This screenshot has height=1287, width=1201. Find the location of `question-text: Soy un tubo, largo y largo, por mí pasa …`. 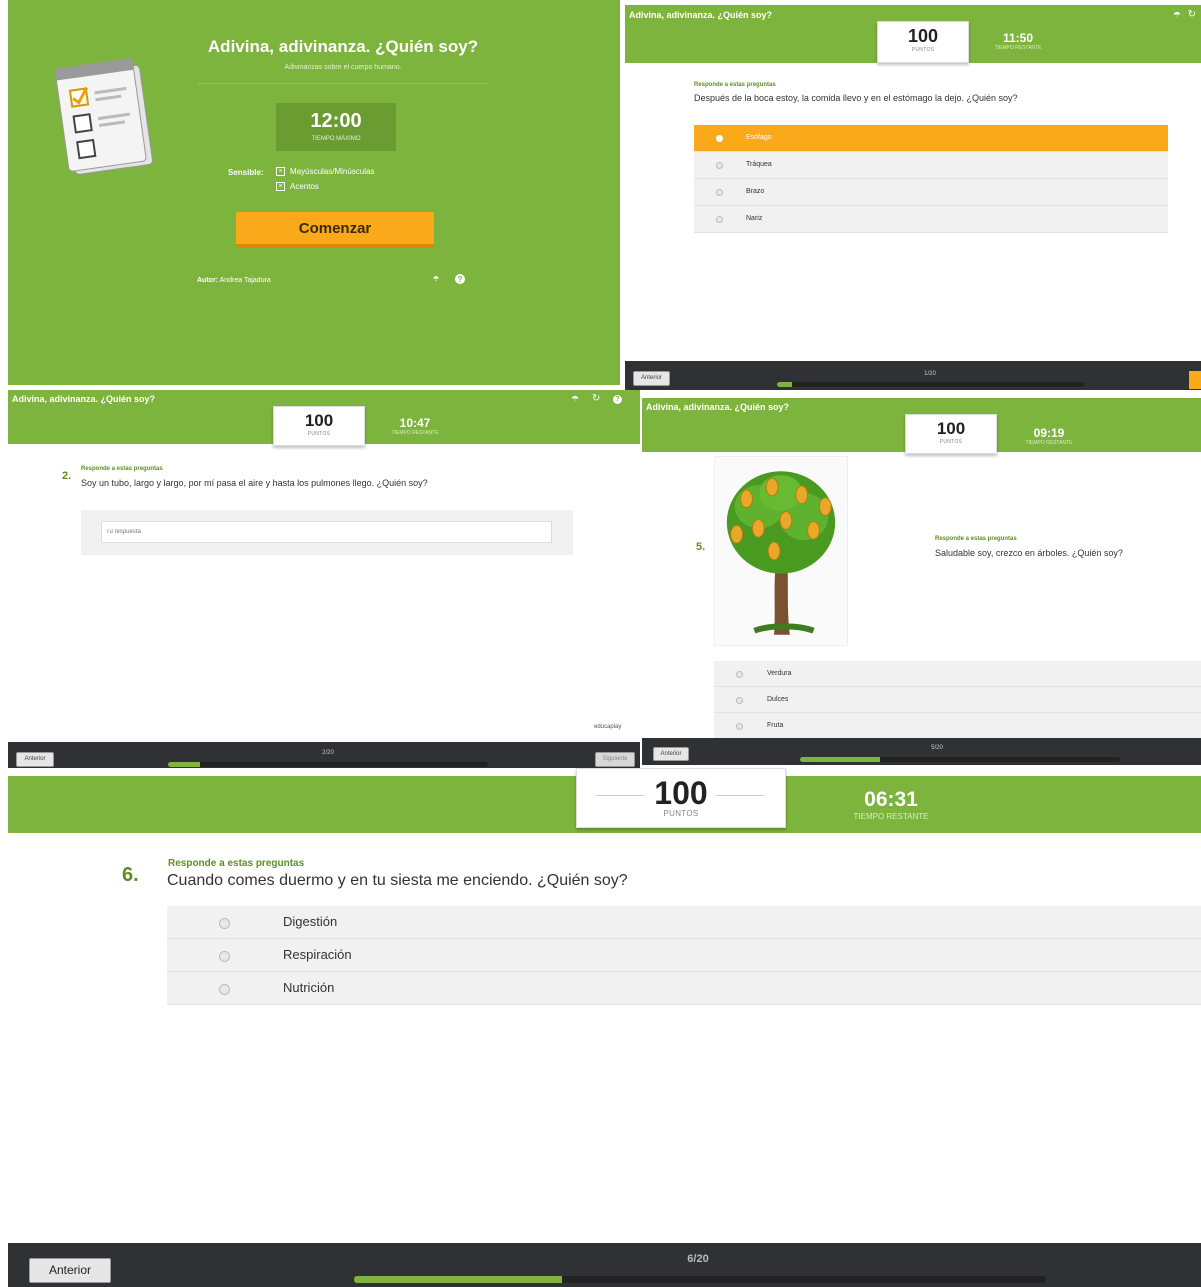

question-text: Soy un tubo, largo y largo, por mí pasa … is located at coordinates (254, 483).